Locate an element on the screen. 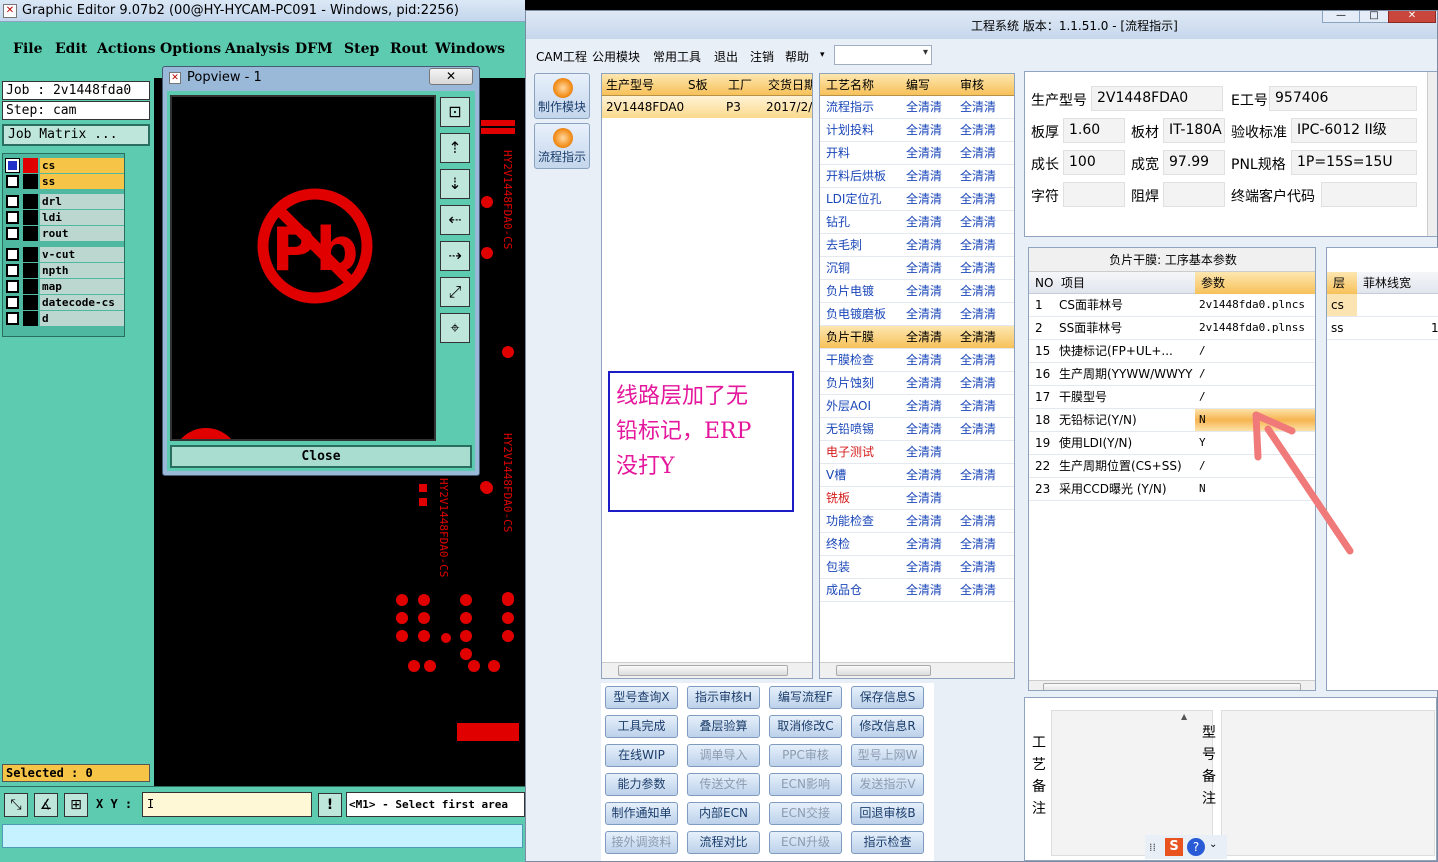  flow-guide-button: 流程指示 is located at coordinates (562, 146).